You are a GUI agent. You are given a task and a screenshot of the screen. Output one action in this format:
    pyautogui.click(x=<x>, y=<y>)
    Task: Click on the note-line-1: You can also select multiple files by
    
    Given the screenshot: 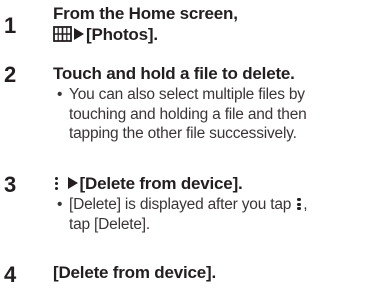 What is the action you would take?
    pyautogui.click(x=187, y=94)
    